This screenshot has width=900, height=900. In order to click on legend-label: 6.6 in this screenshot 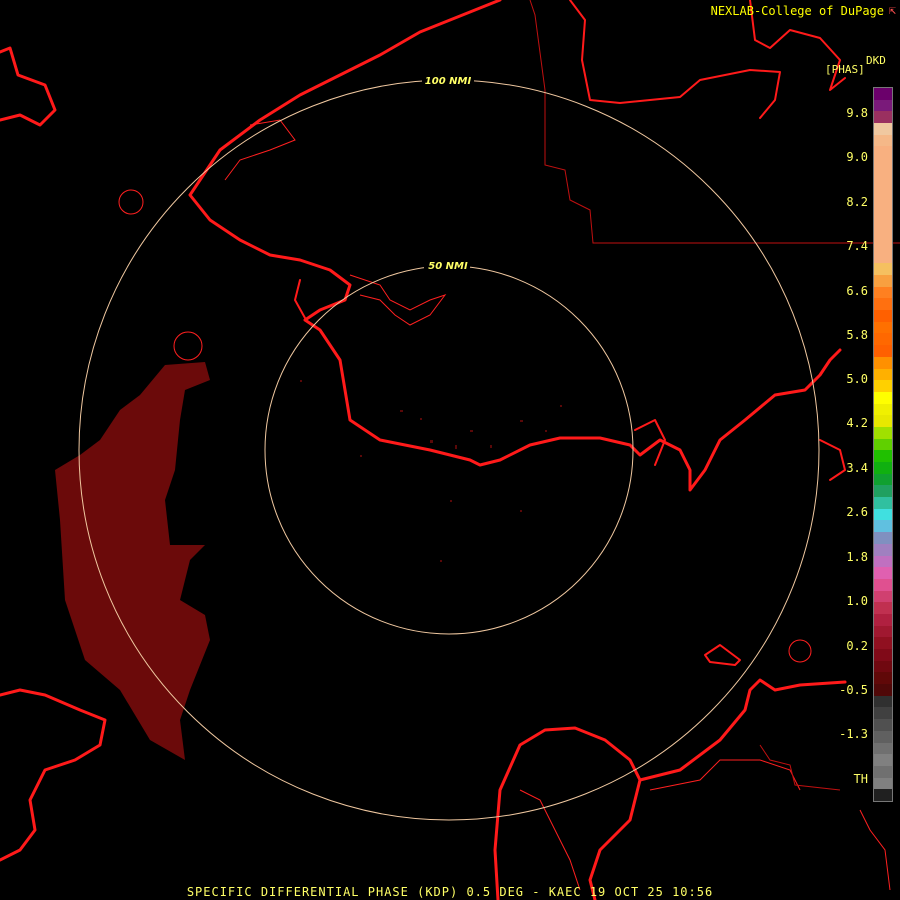, I will do `click(857, 291)`.